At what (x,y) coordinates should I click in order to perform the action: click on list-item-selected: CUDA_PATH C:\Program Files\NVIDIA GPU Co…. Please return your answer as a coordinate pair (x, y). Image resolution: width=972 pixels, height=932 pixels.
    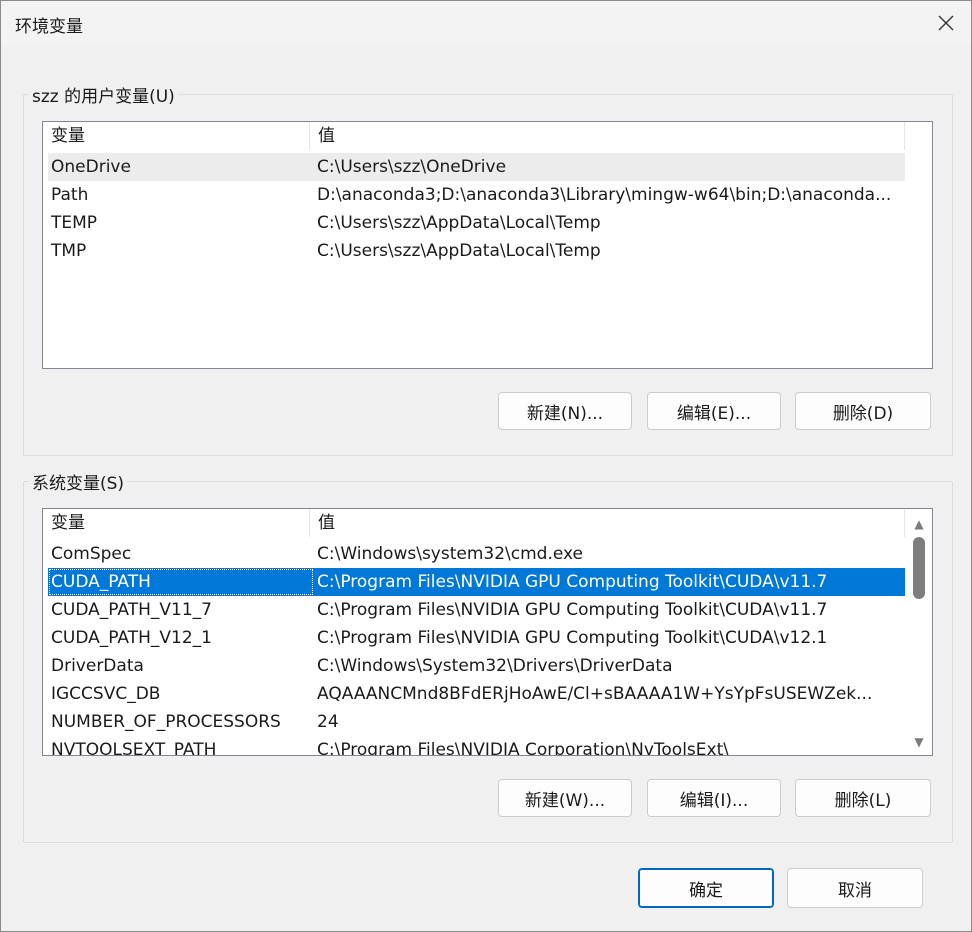
    Looking at the image, I should click on (476, 582).